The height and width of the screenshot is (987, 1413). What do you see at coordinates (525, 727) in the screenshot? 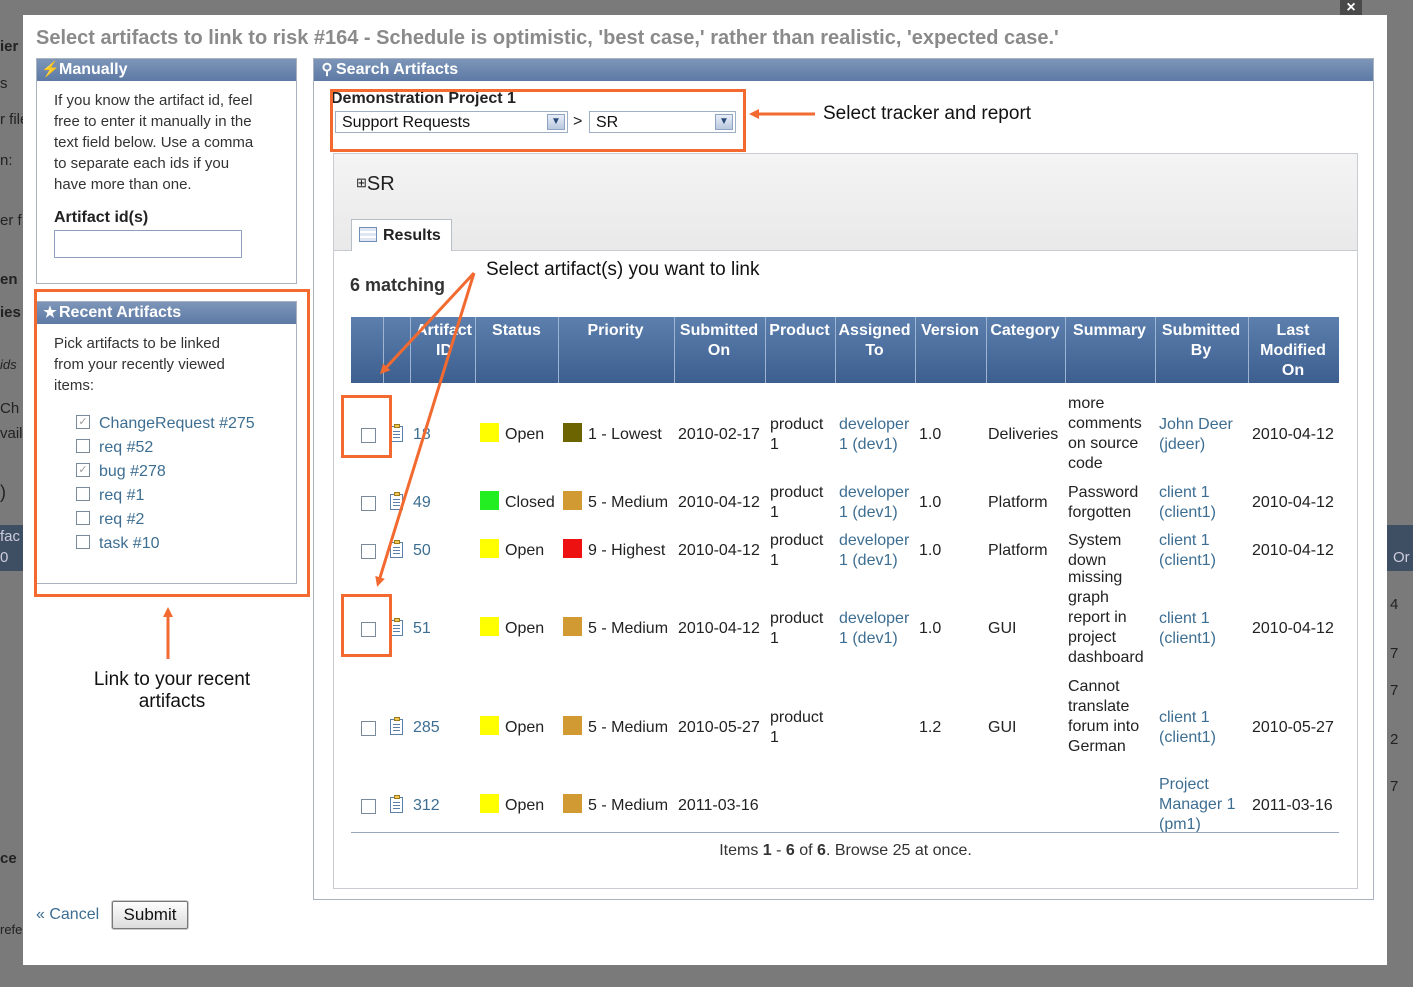
I see `status-label: Open` at bounding box center [525, 727].